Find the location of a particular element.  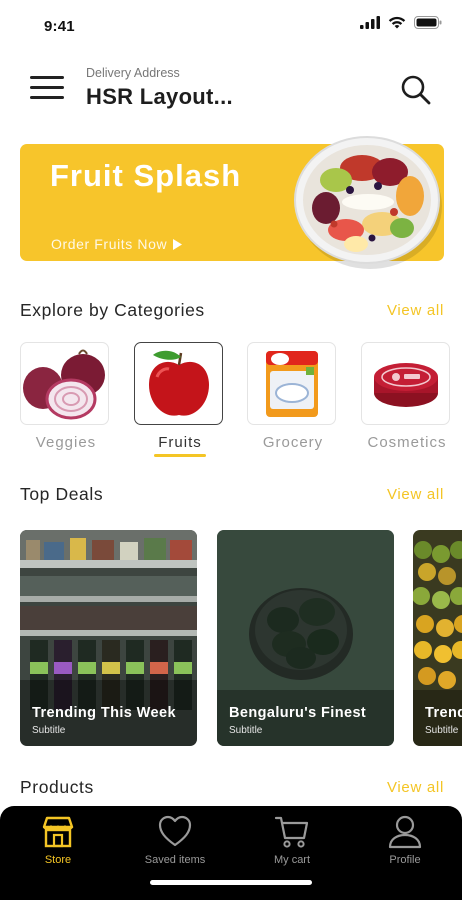

nav-saved-items: Saved items is located at coordinates (175, 840).